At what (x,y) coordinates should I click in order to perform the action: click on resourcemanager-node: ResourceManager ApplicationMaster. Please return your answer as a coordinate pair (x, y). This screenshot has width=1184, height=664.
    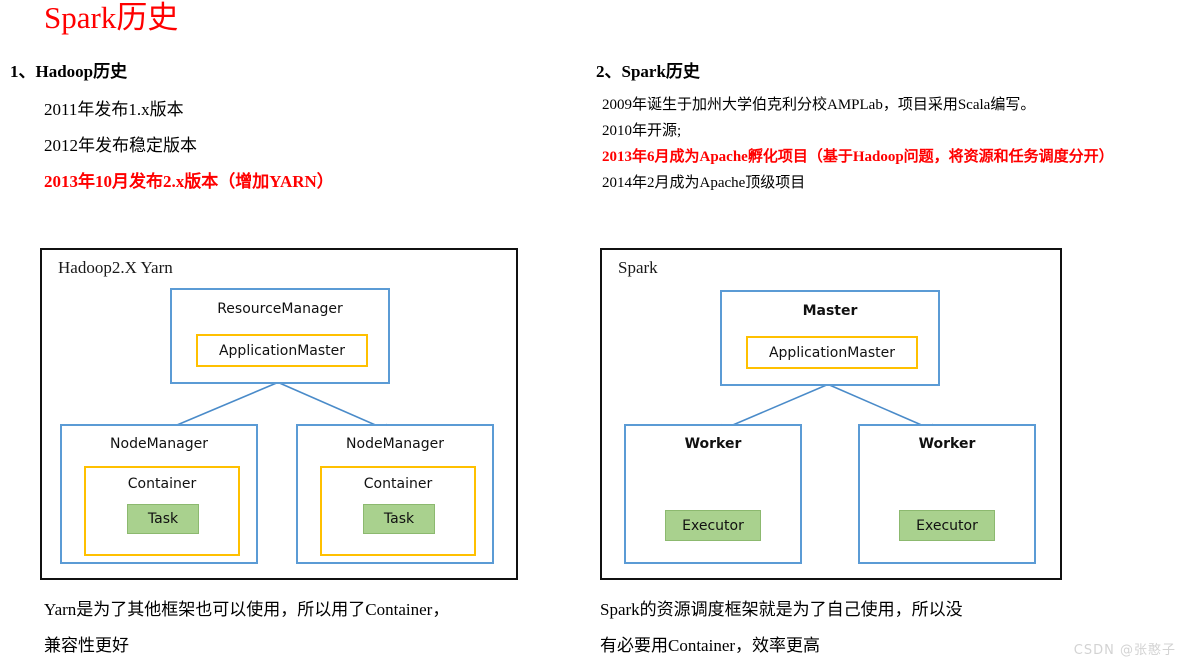
    Looking at the image, I should click on (280, 336).